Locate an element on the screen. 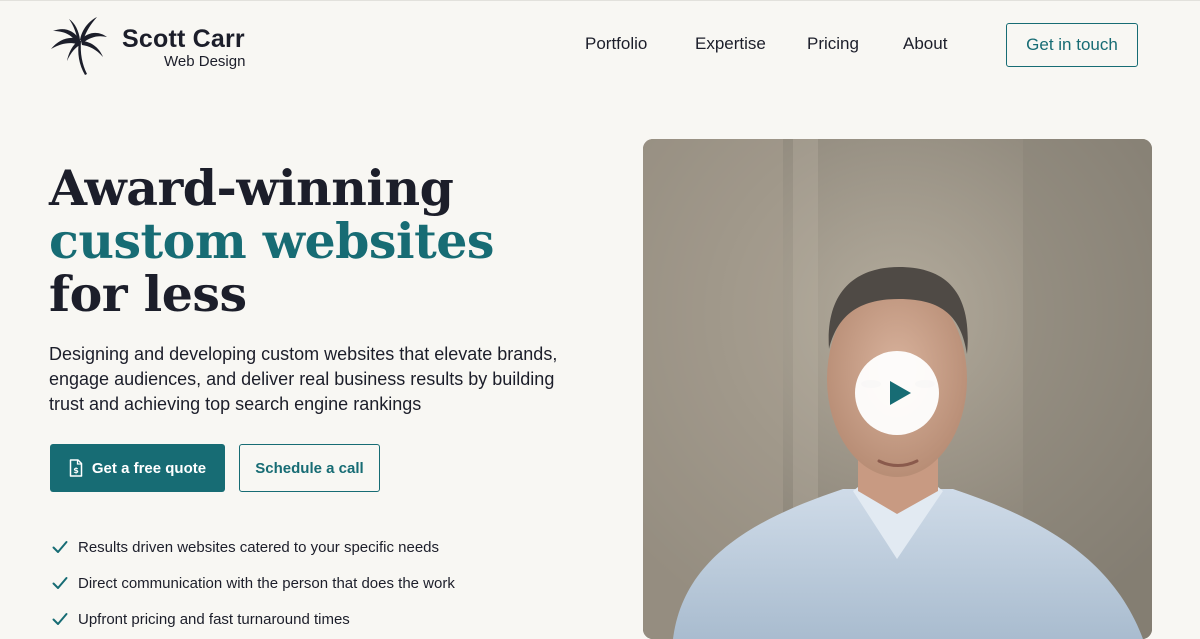 This screenshot has width=1200, height=639. hero-title-line-2: custom websites is located at coordinates (271, 241).